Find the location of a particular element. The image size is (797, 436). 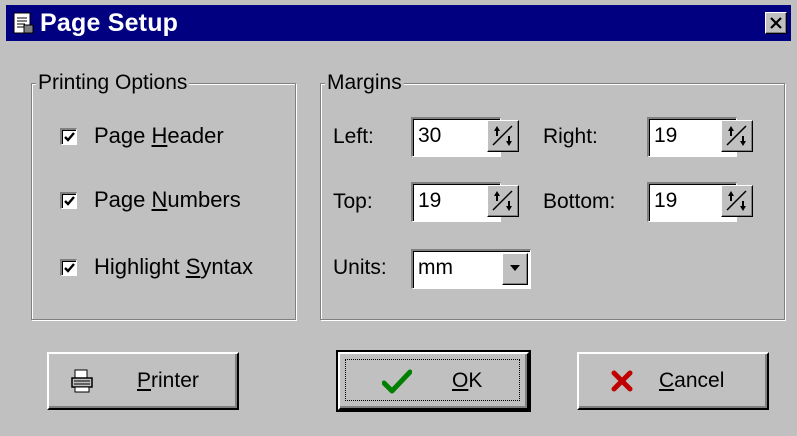

cancel-label: Cancel is located at coordinates (692, 380).